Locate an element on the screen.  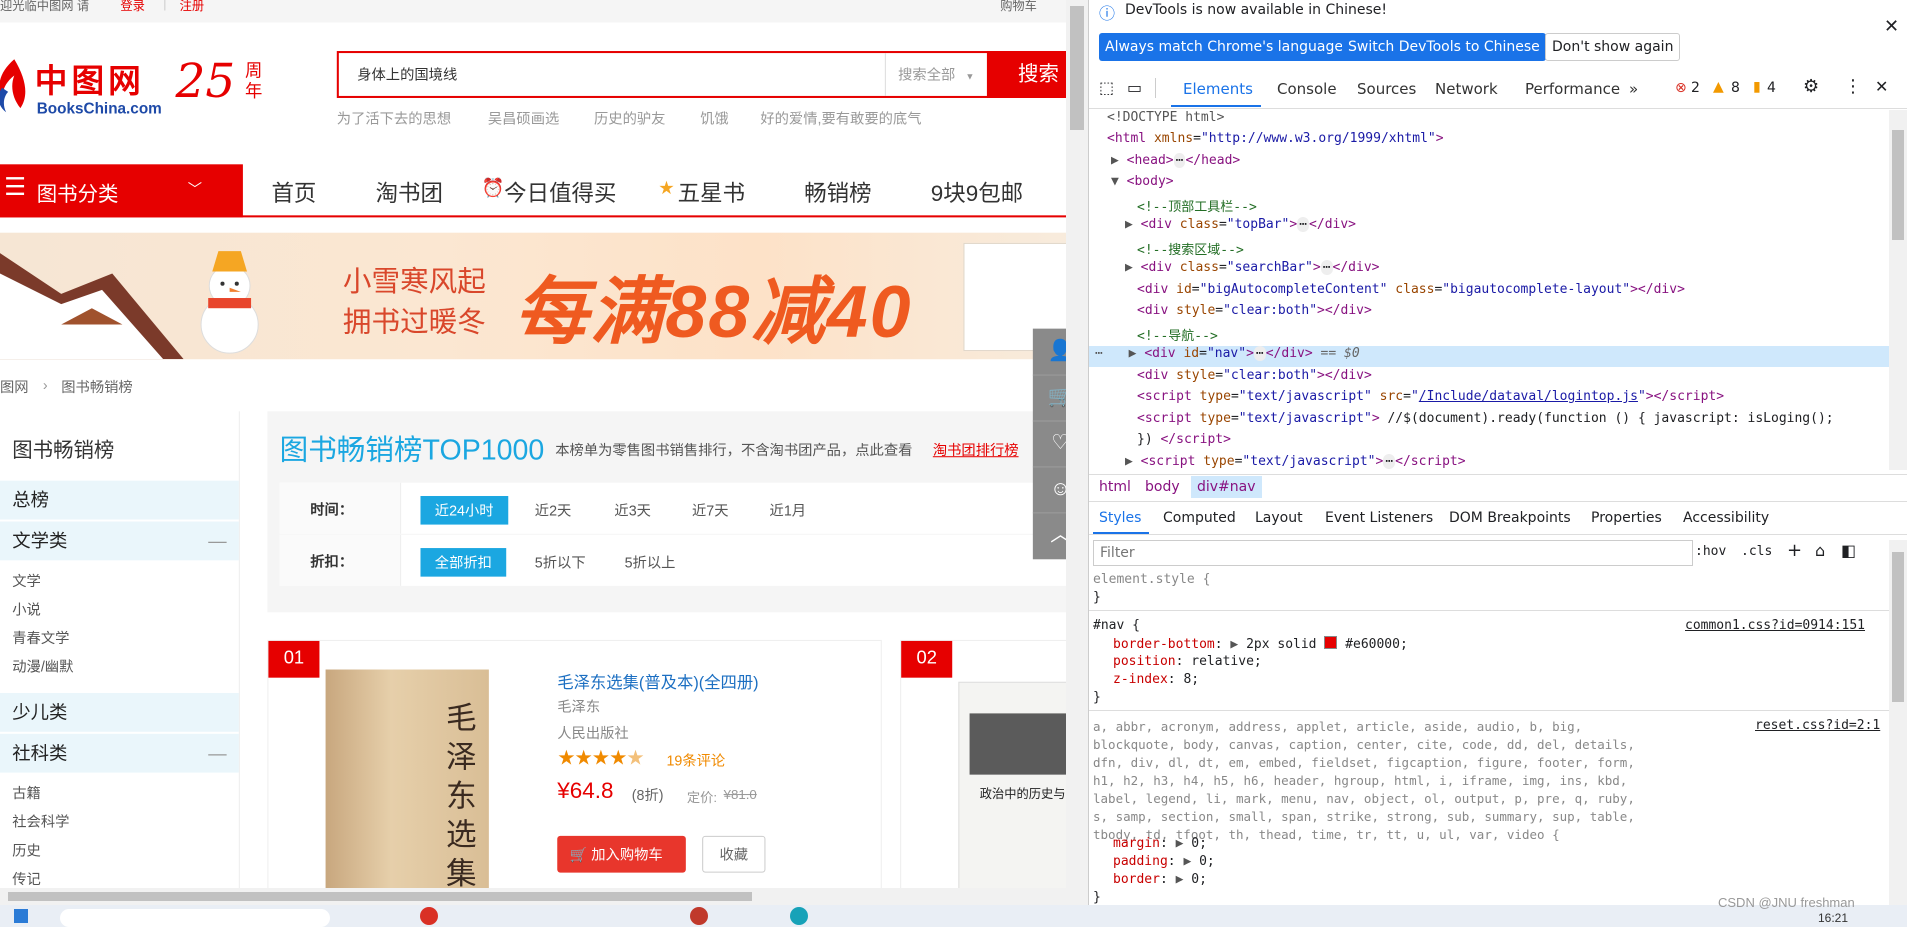
sidebar-subitem: 文学 is located at coordinates (26, 581).